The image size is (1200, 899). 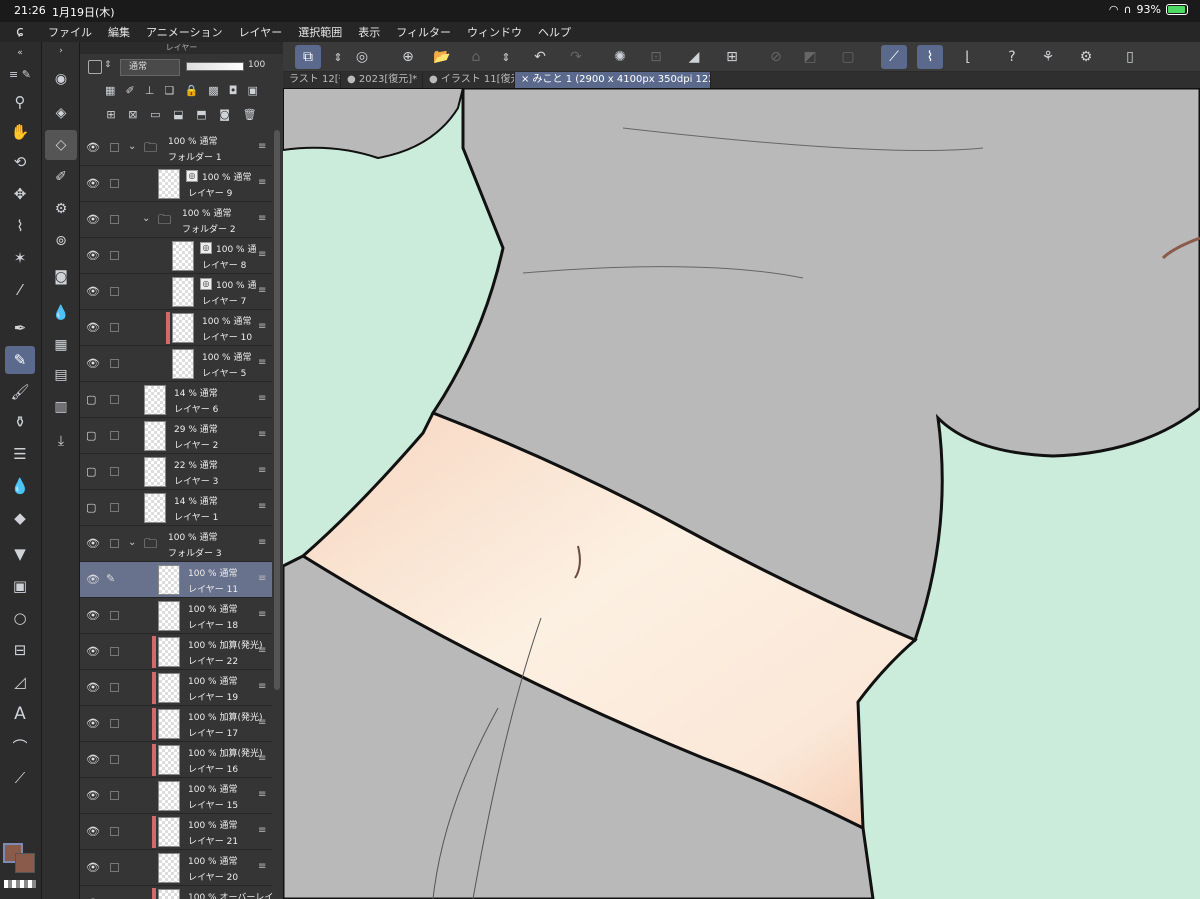 I want to click on opacity-slider, so click(x=215, y=66).